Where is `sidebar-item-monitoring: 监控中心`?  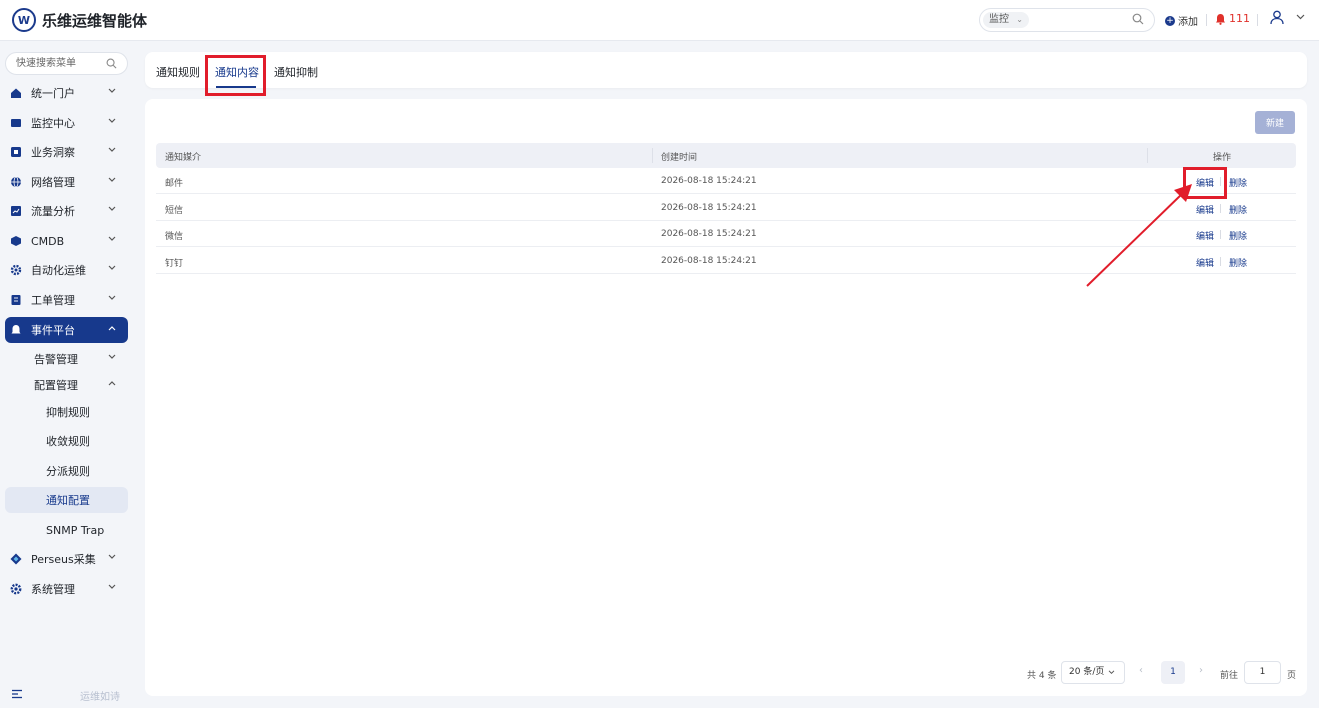
sidebar-item-monitoring: 监控中心 is located at coordinates (66, 123).